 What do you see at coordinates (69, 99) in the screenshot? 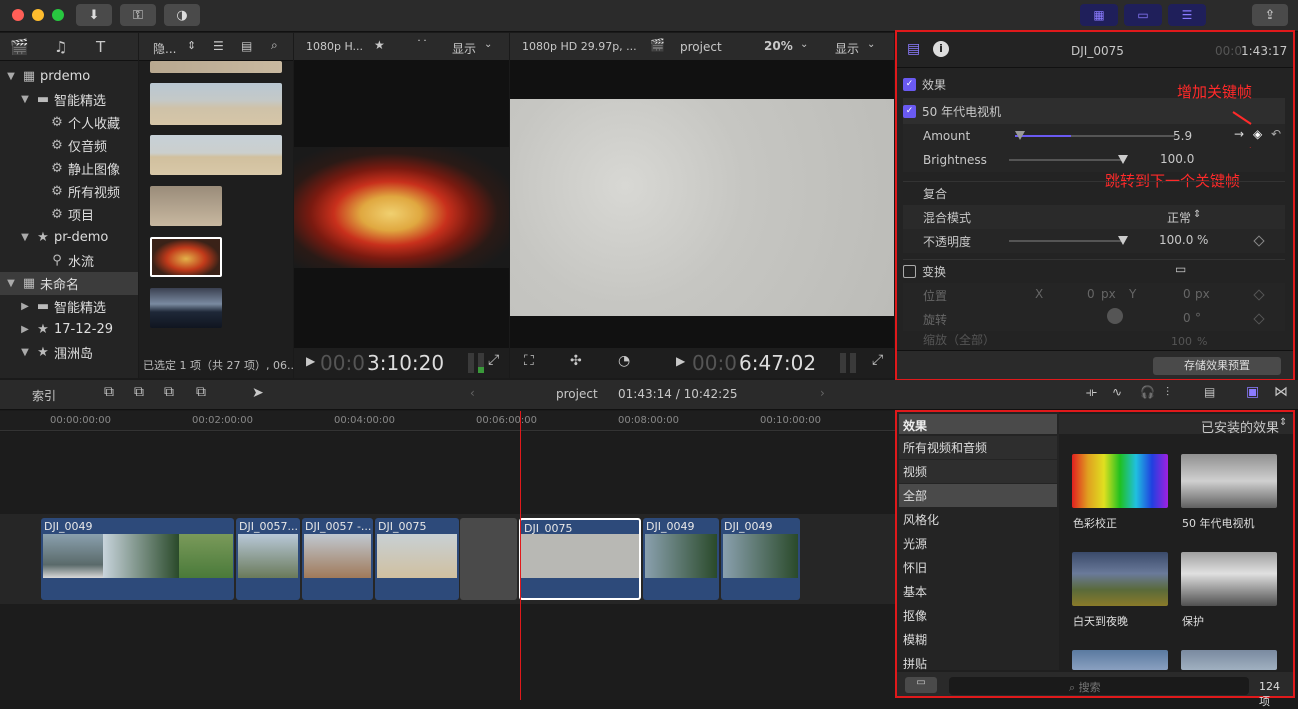
I see `library-item: ▼ ▬ 智能精选` at bounding box center [69, 99].